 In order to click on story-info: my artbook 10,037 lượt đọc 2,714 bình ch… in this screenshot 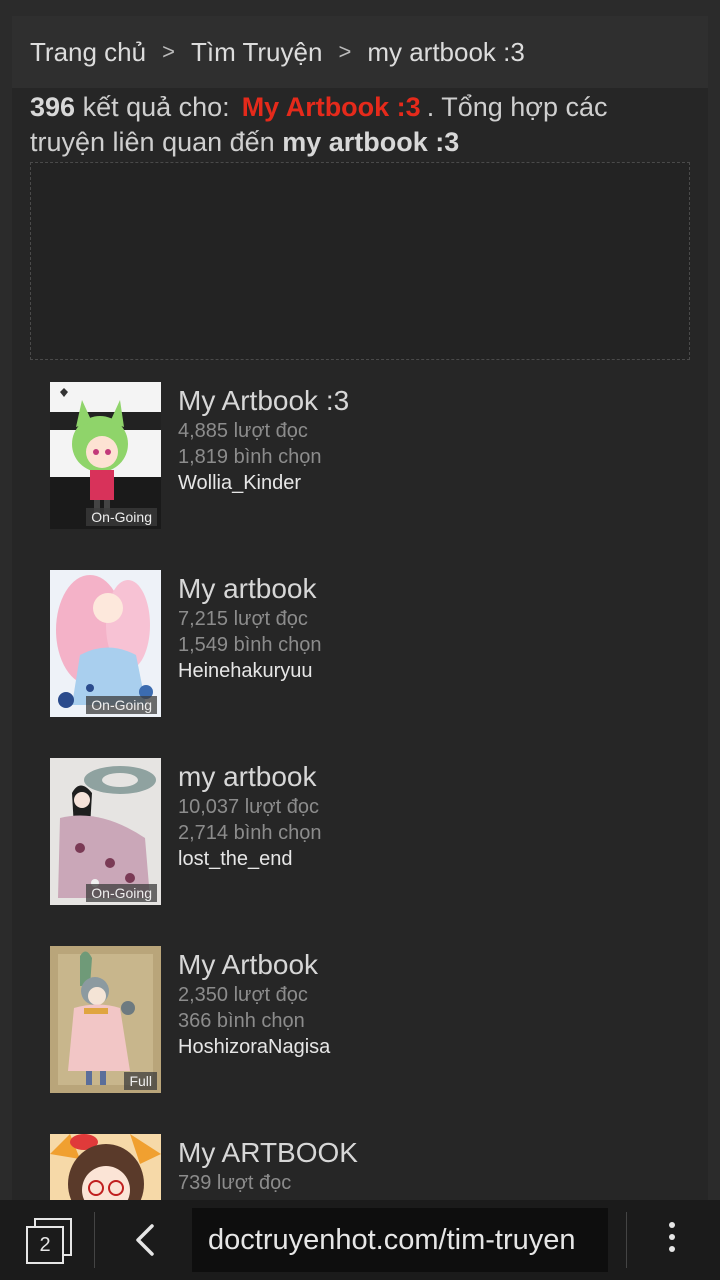, I will do `click(249, 852)`.